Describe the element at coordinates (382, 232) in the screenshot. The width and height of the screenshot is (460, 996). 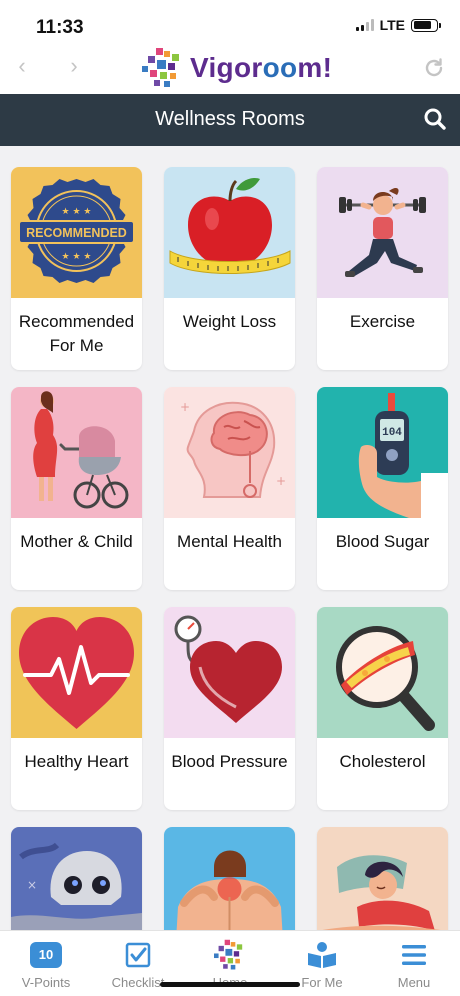
I see `dumbbell-woman-icon` at that location.